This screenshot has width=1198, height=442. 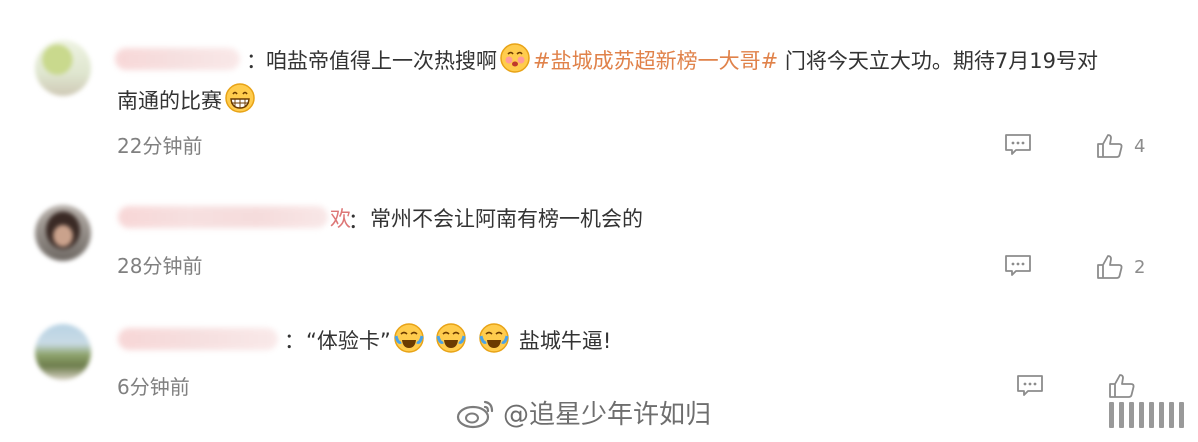 I want to click on comment-text: 常州不会让阿南有榜一机会的, so click(x=506, y=219).